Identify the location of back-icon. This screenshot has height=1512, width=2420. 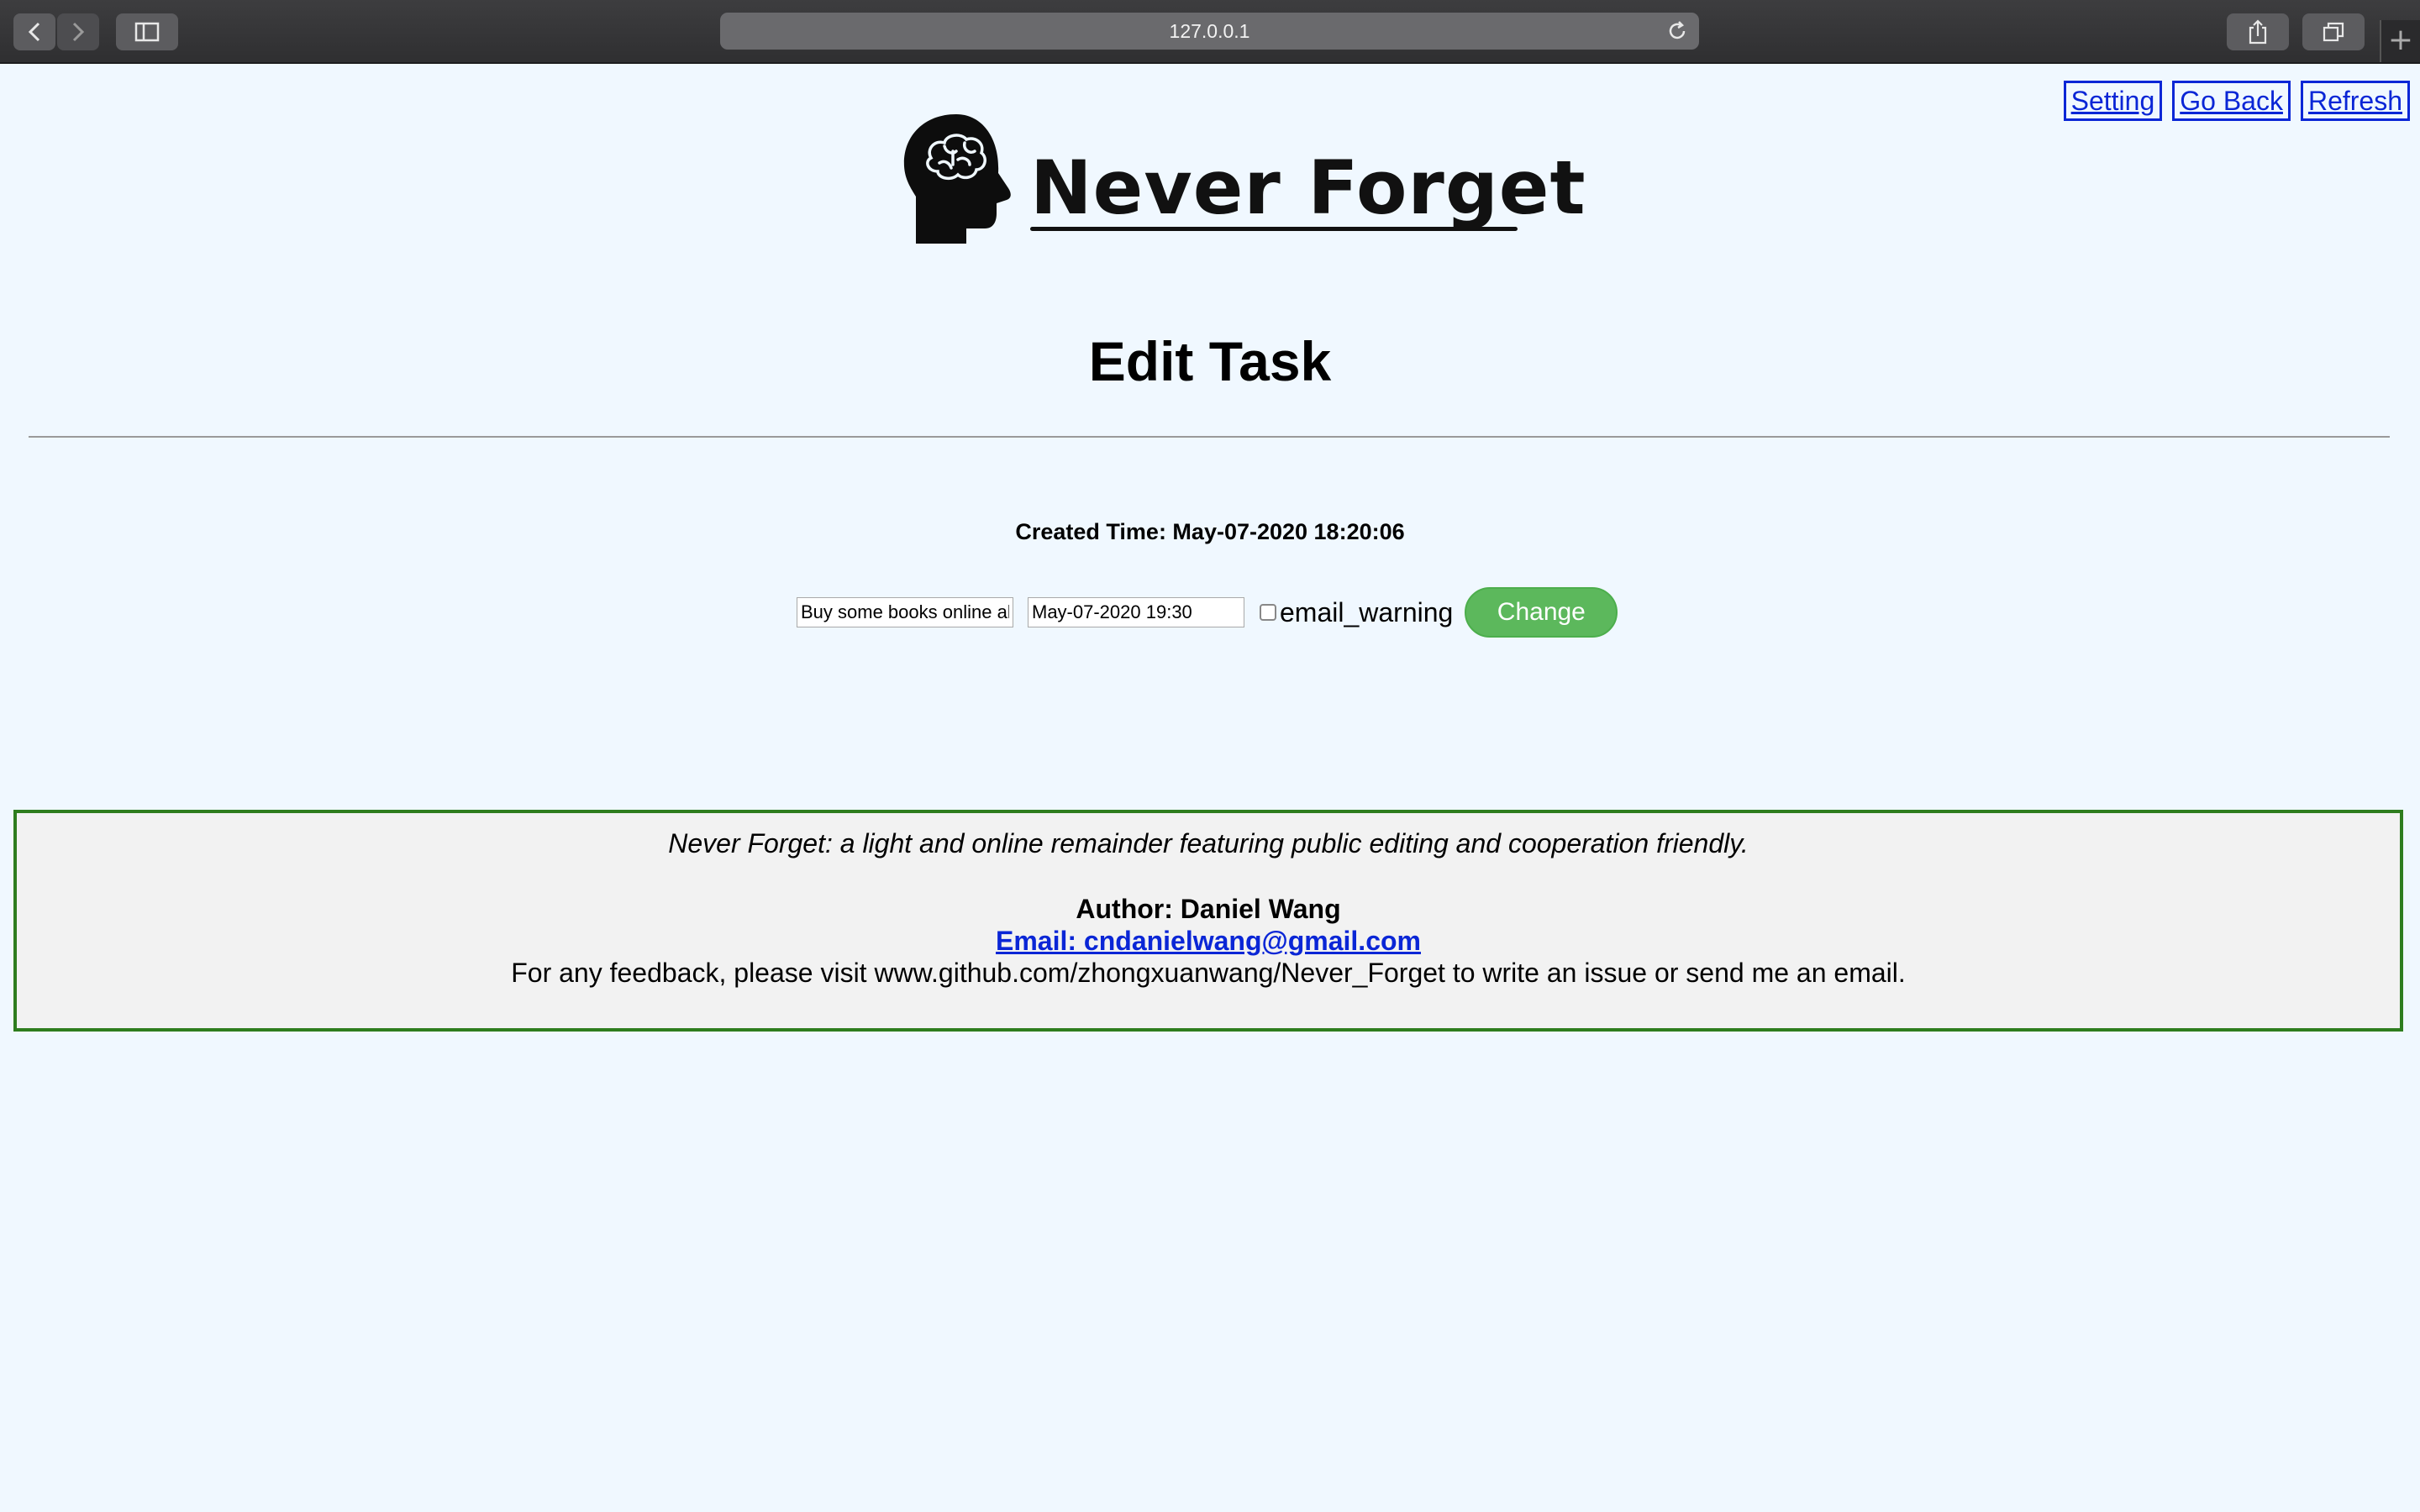
(34, 32).